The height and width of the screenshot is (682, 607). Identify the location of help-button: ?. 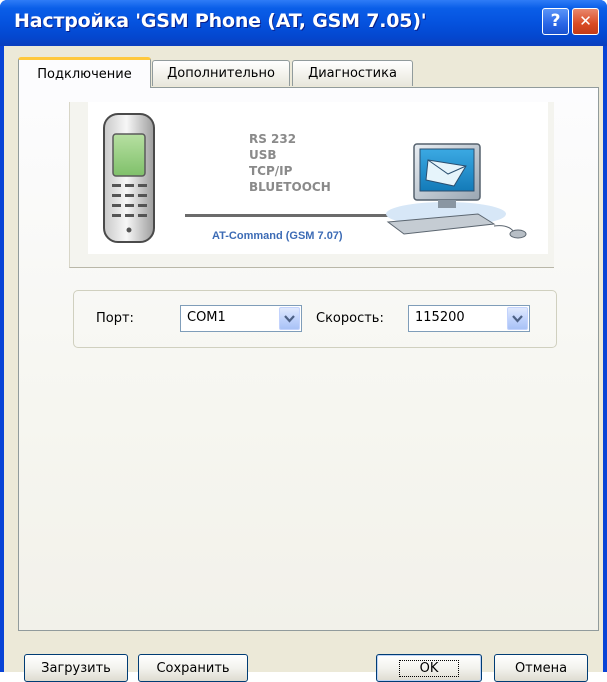
(555, 21).